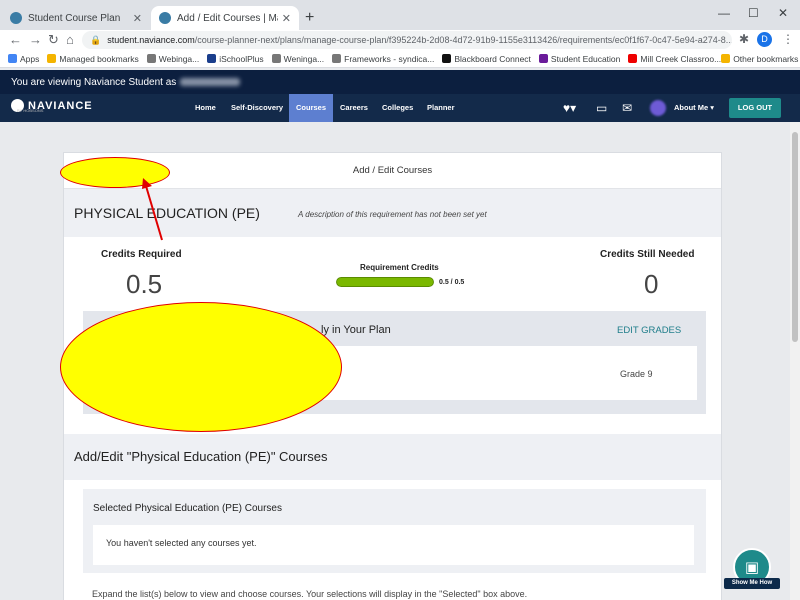 The width and height of the screenshot is (800, 600). I want to click on requirement-progress-bar, so click(385, 282).